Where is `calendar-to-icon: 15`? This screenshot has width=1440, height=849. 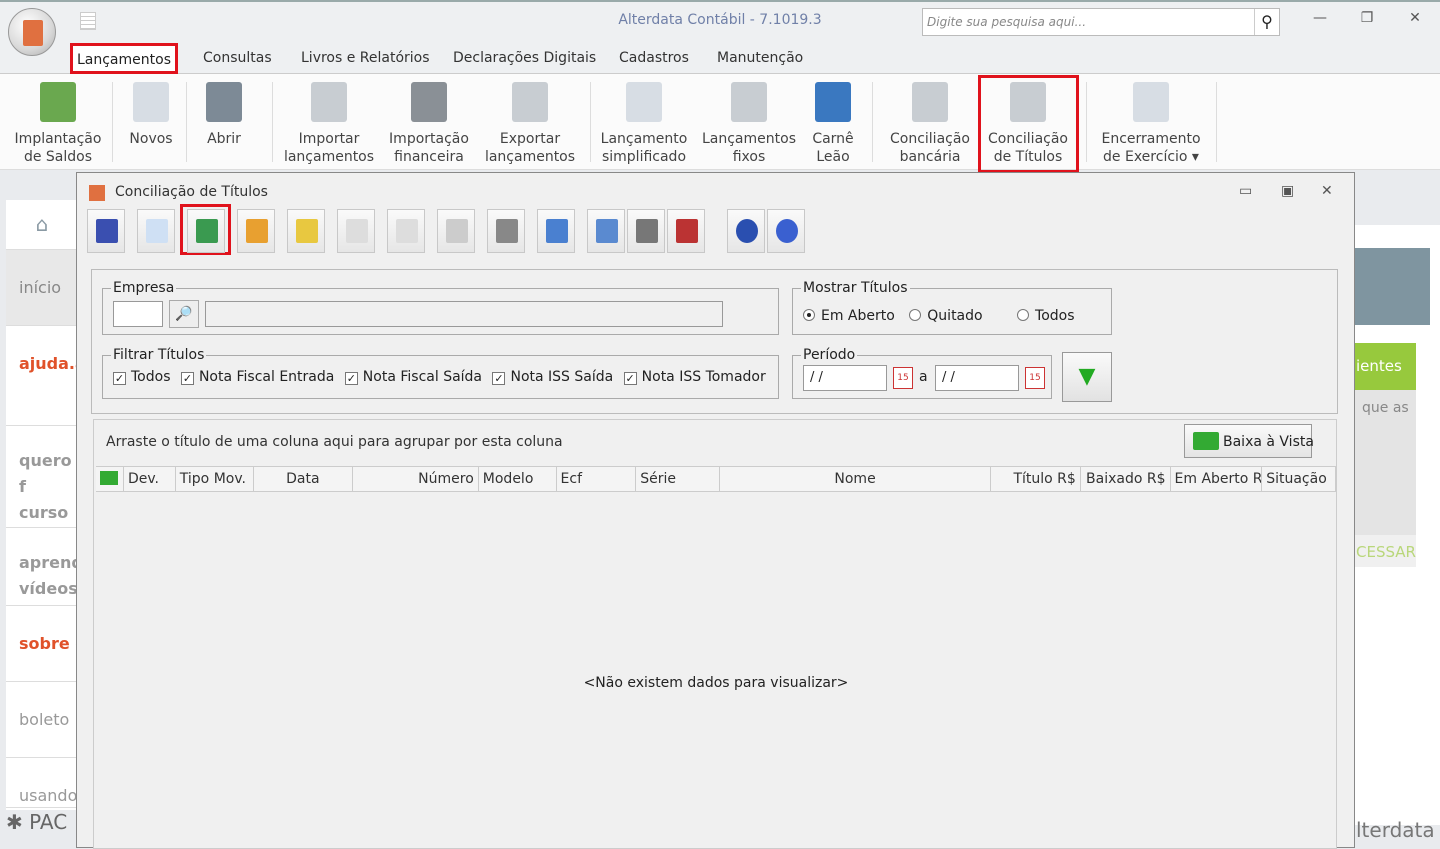
calendar-to-icon: 15 is located at coordinates (1035, 378).